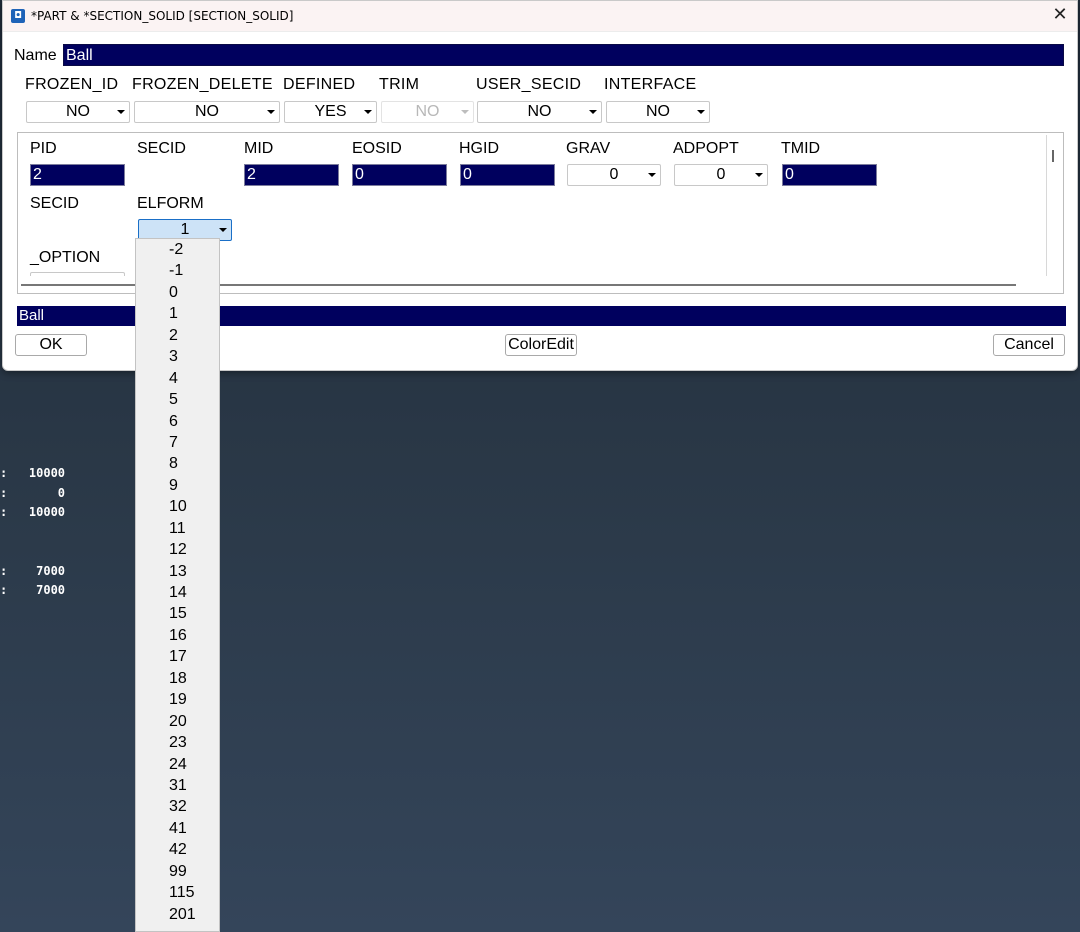  Describe the element at coordinates (177, 313) in the screenshot. I see `elform-option: 1` at that location.